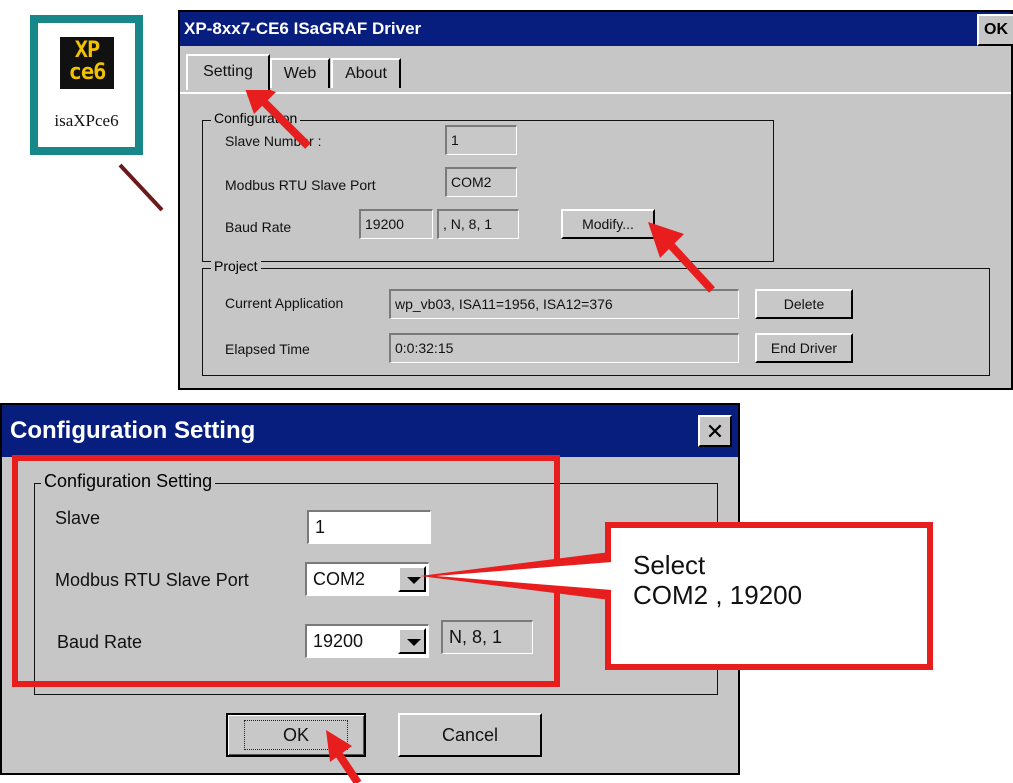  What do you see at coordinates (481, 182) in the screenshot?
I see `port-field: COM2` at bounding box center [481, 182].